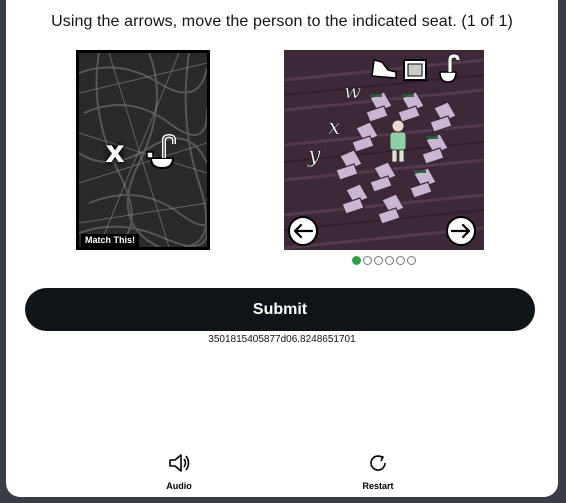 The height and width of the screenshot is (503, 566). Describe the element at coordinates (179, 486) in the screenshot. I see `audio-label: Audio` at that location.